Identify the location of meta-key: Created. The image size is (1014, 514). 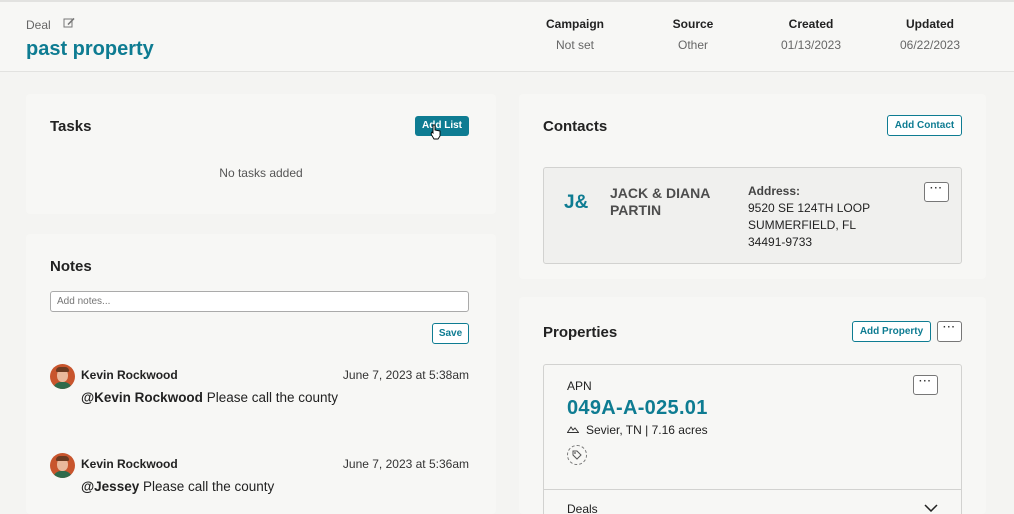
(811, 24).